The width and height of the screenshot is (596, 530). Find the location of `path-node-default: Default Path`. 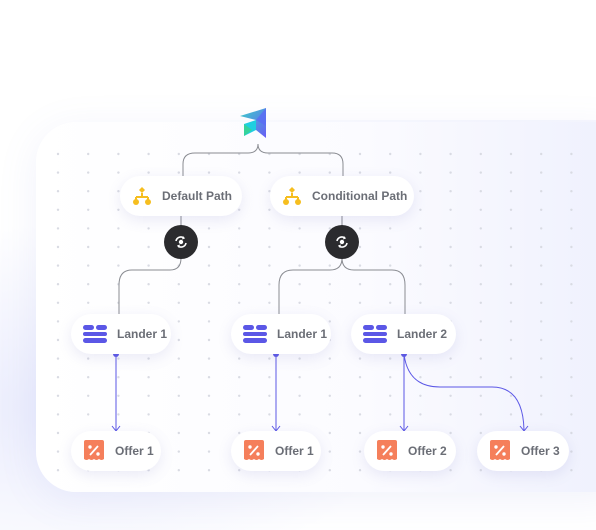

path-node-default: Default Path is located at coordinates (181, 196).